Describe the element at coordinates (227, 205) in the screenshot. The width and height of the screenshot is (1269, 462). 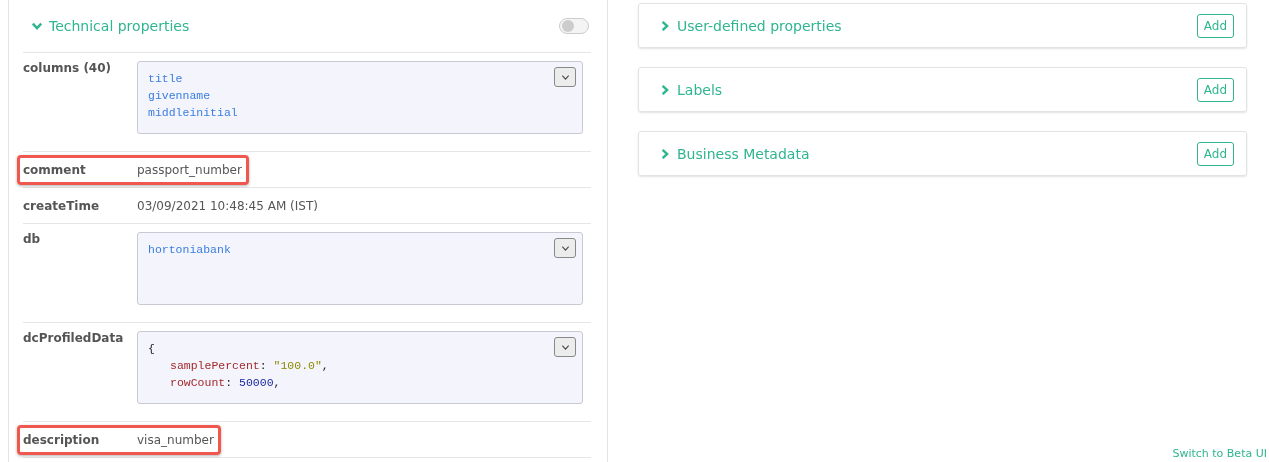
I see `property-value: 03/09/2021 10:48:45 AM (IST)` at that location.